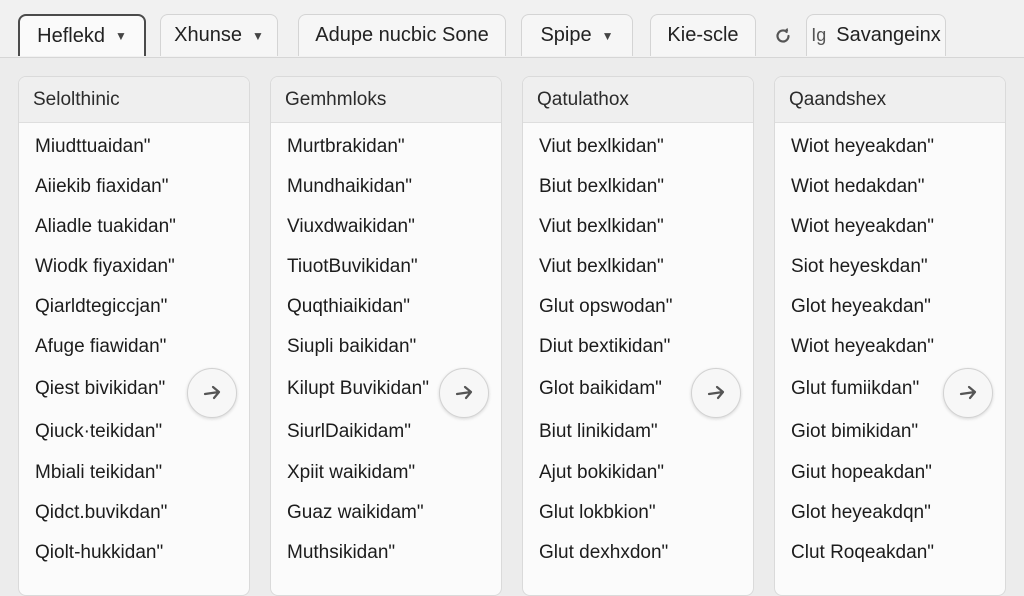 Image resolution: width=1024 pixels, height=596 pixels. I want to click on list-item: Mundhaikidan", so click(386, 187).